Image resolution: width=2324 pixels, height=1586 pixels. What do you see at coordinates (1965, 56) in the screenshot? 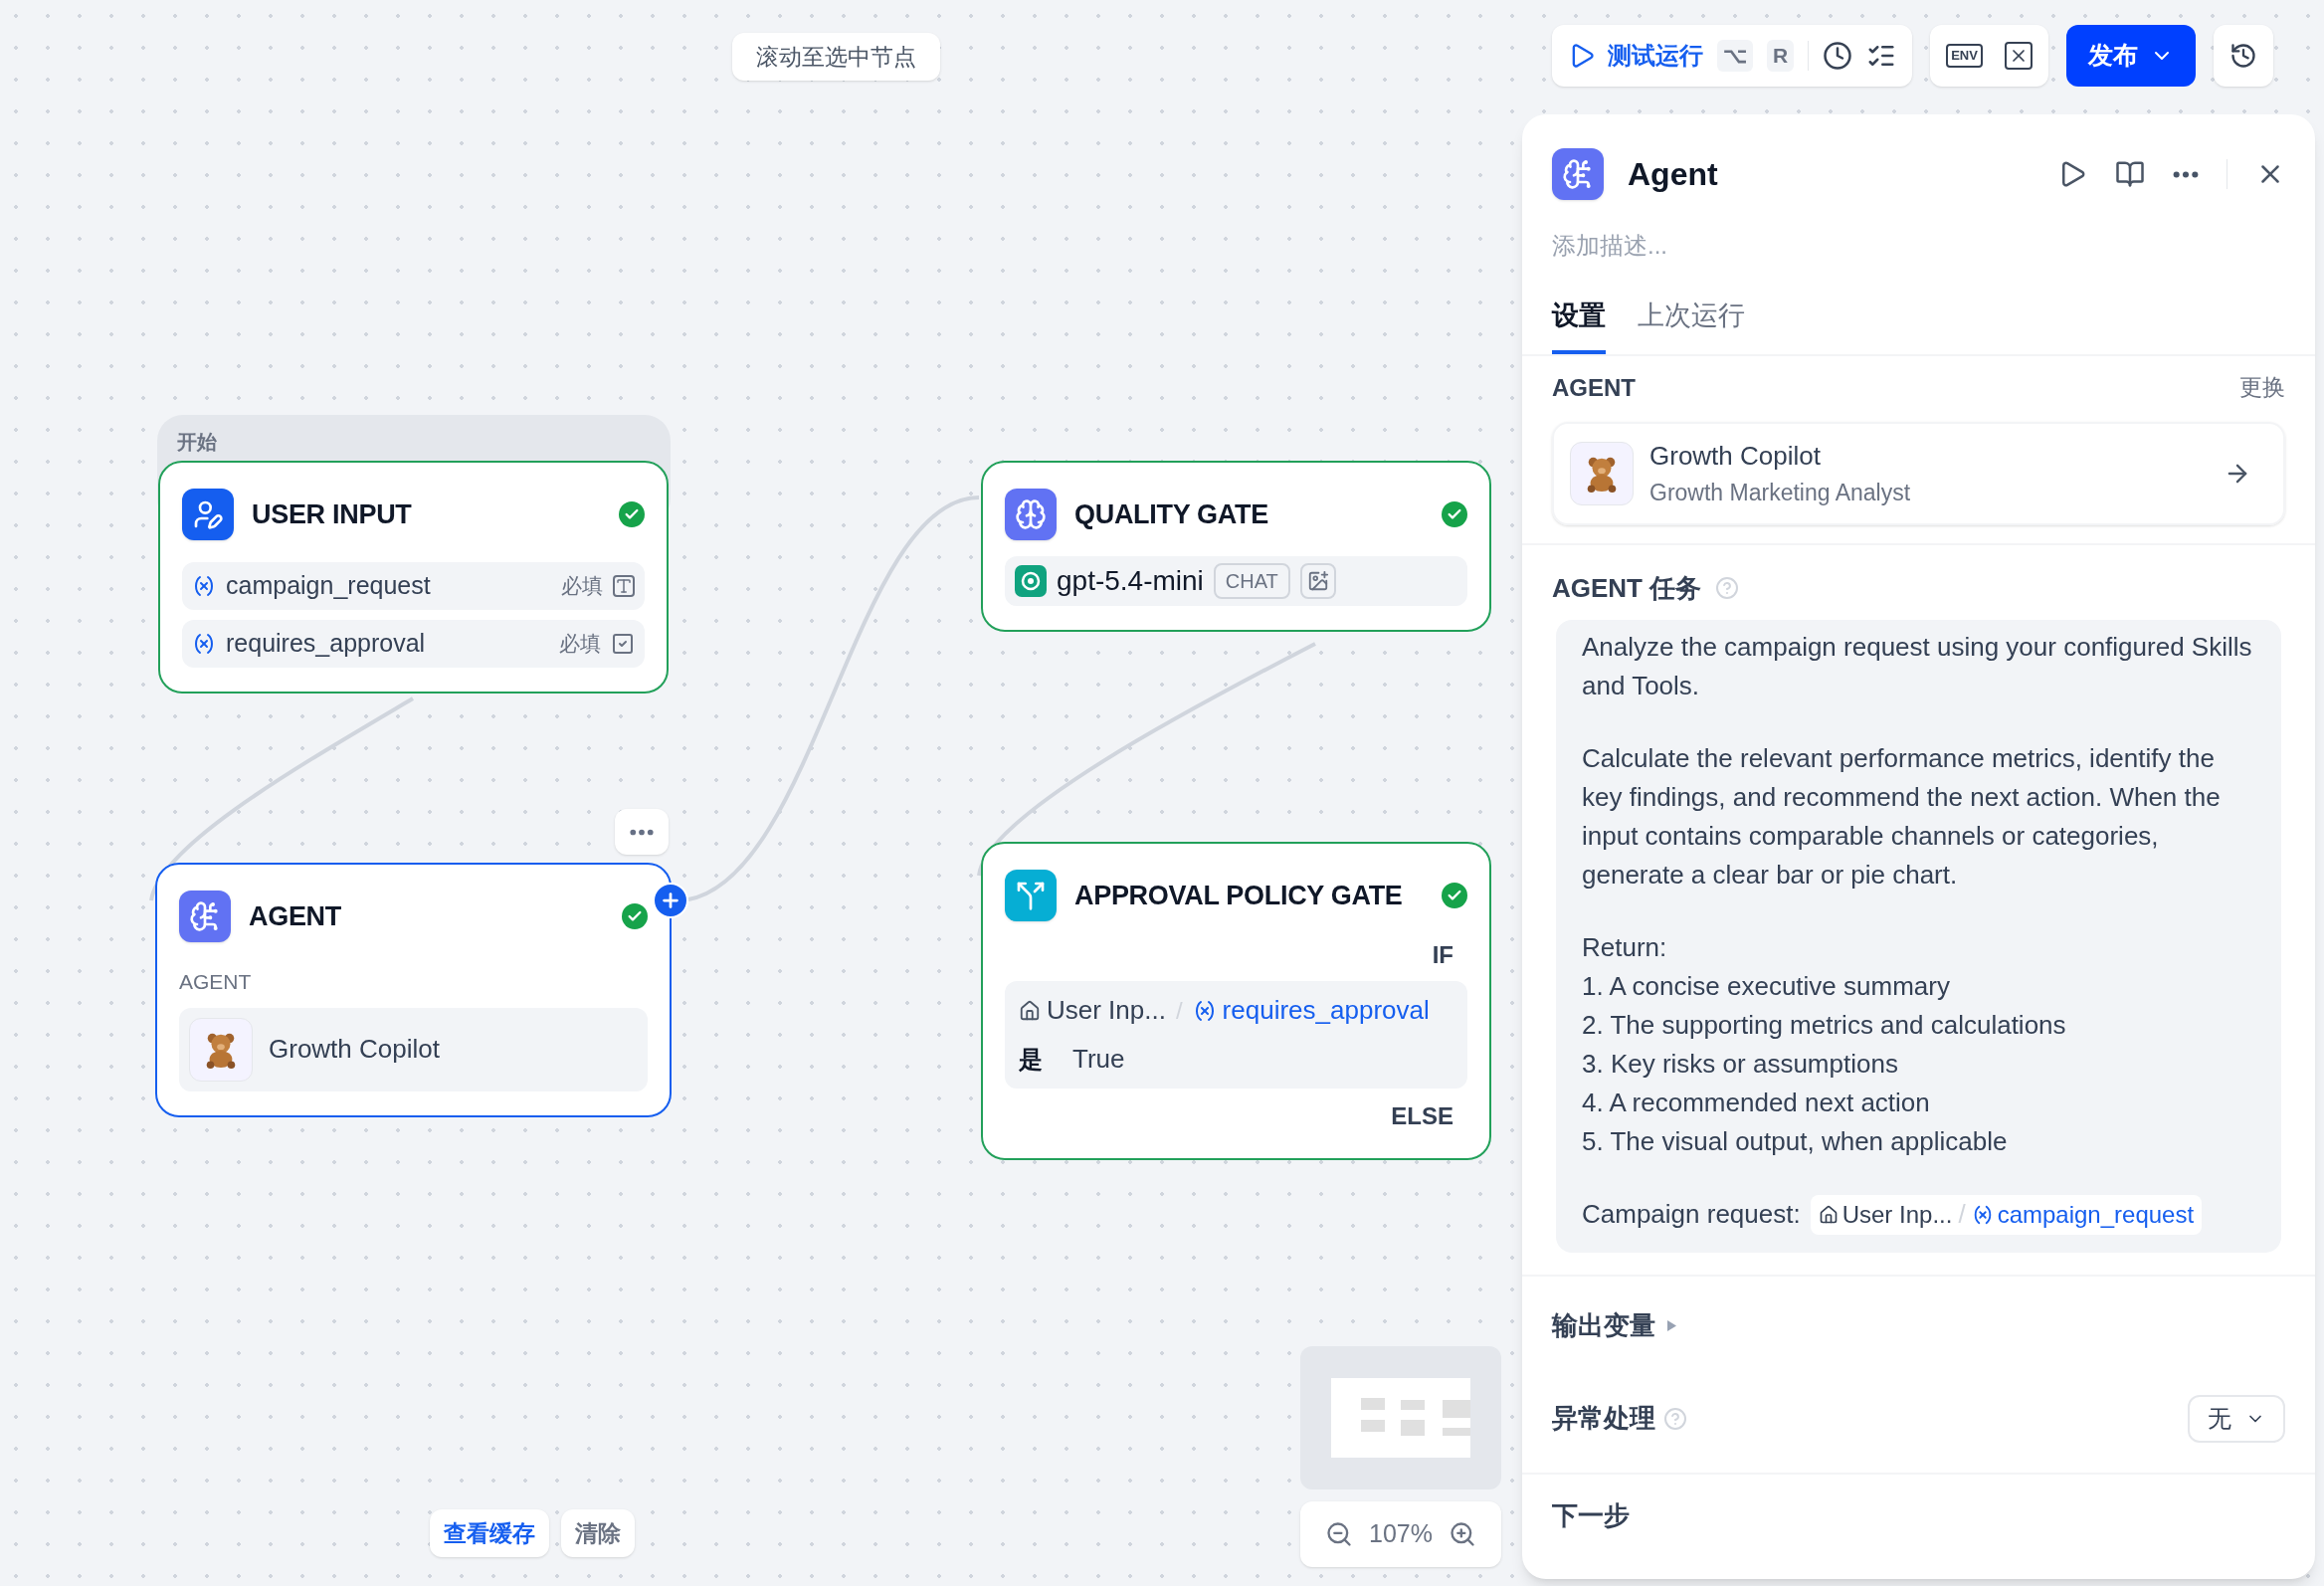
I see `env-button: ENV` at bounding box center [1965, 56].